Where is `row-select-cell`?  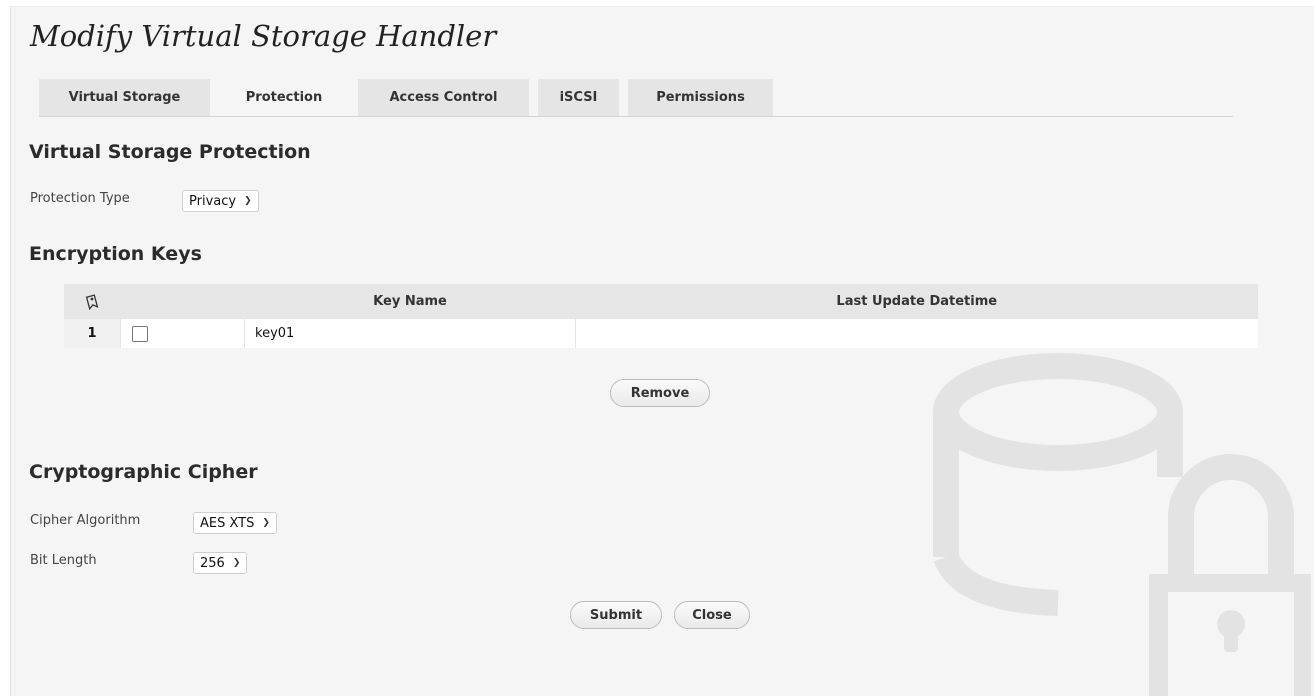
row-select-cell is located at coordinates (182, 333).